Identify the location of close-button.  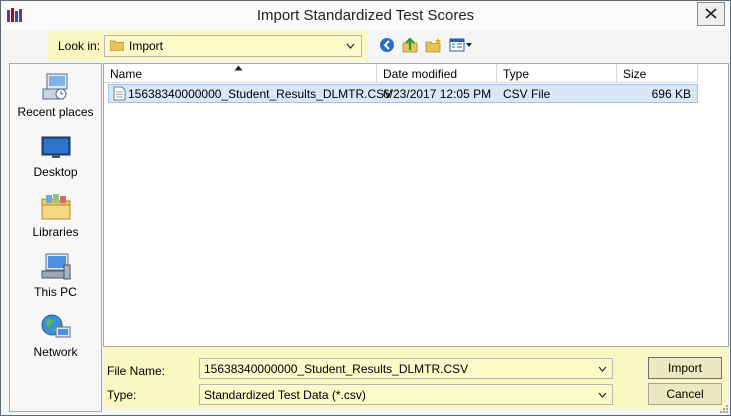
(711, 14).